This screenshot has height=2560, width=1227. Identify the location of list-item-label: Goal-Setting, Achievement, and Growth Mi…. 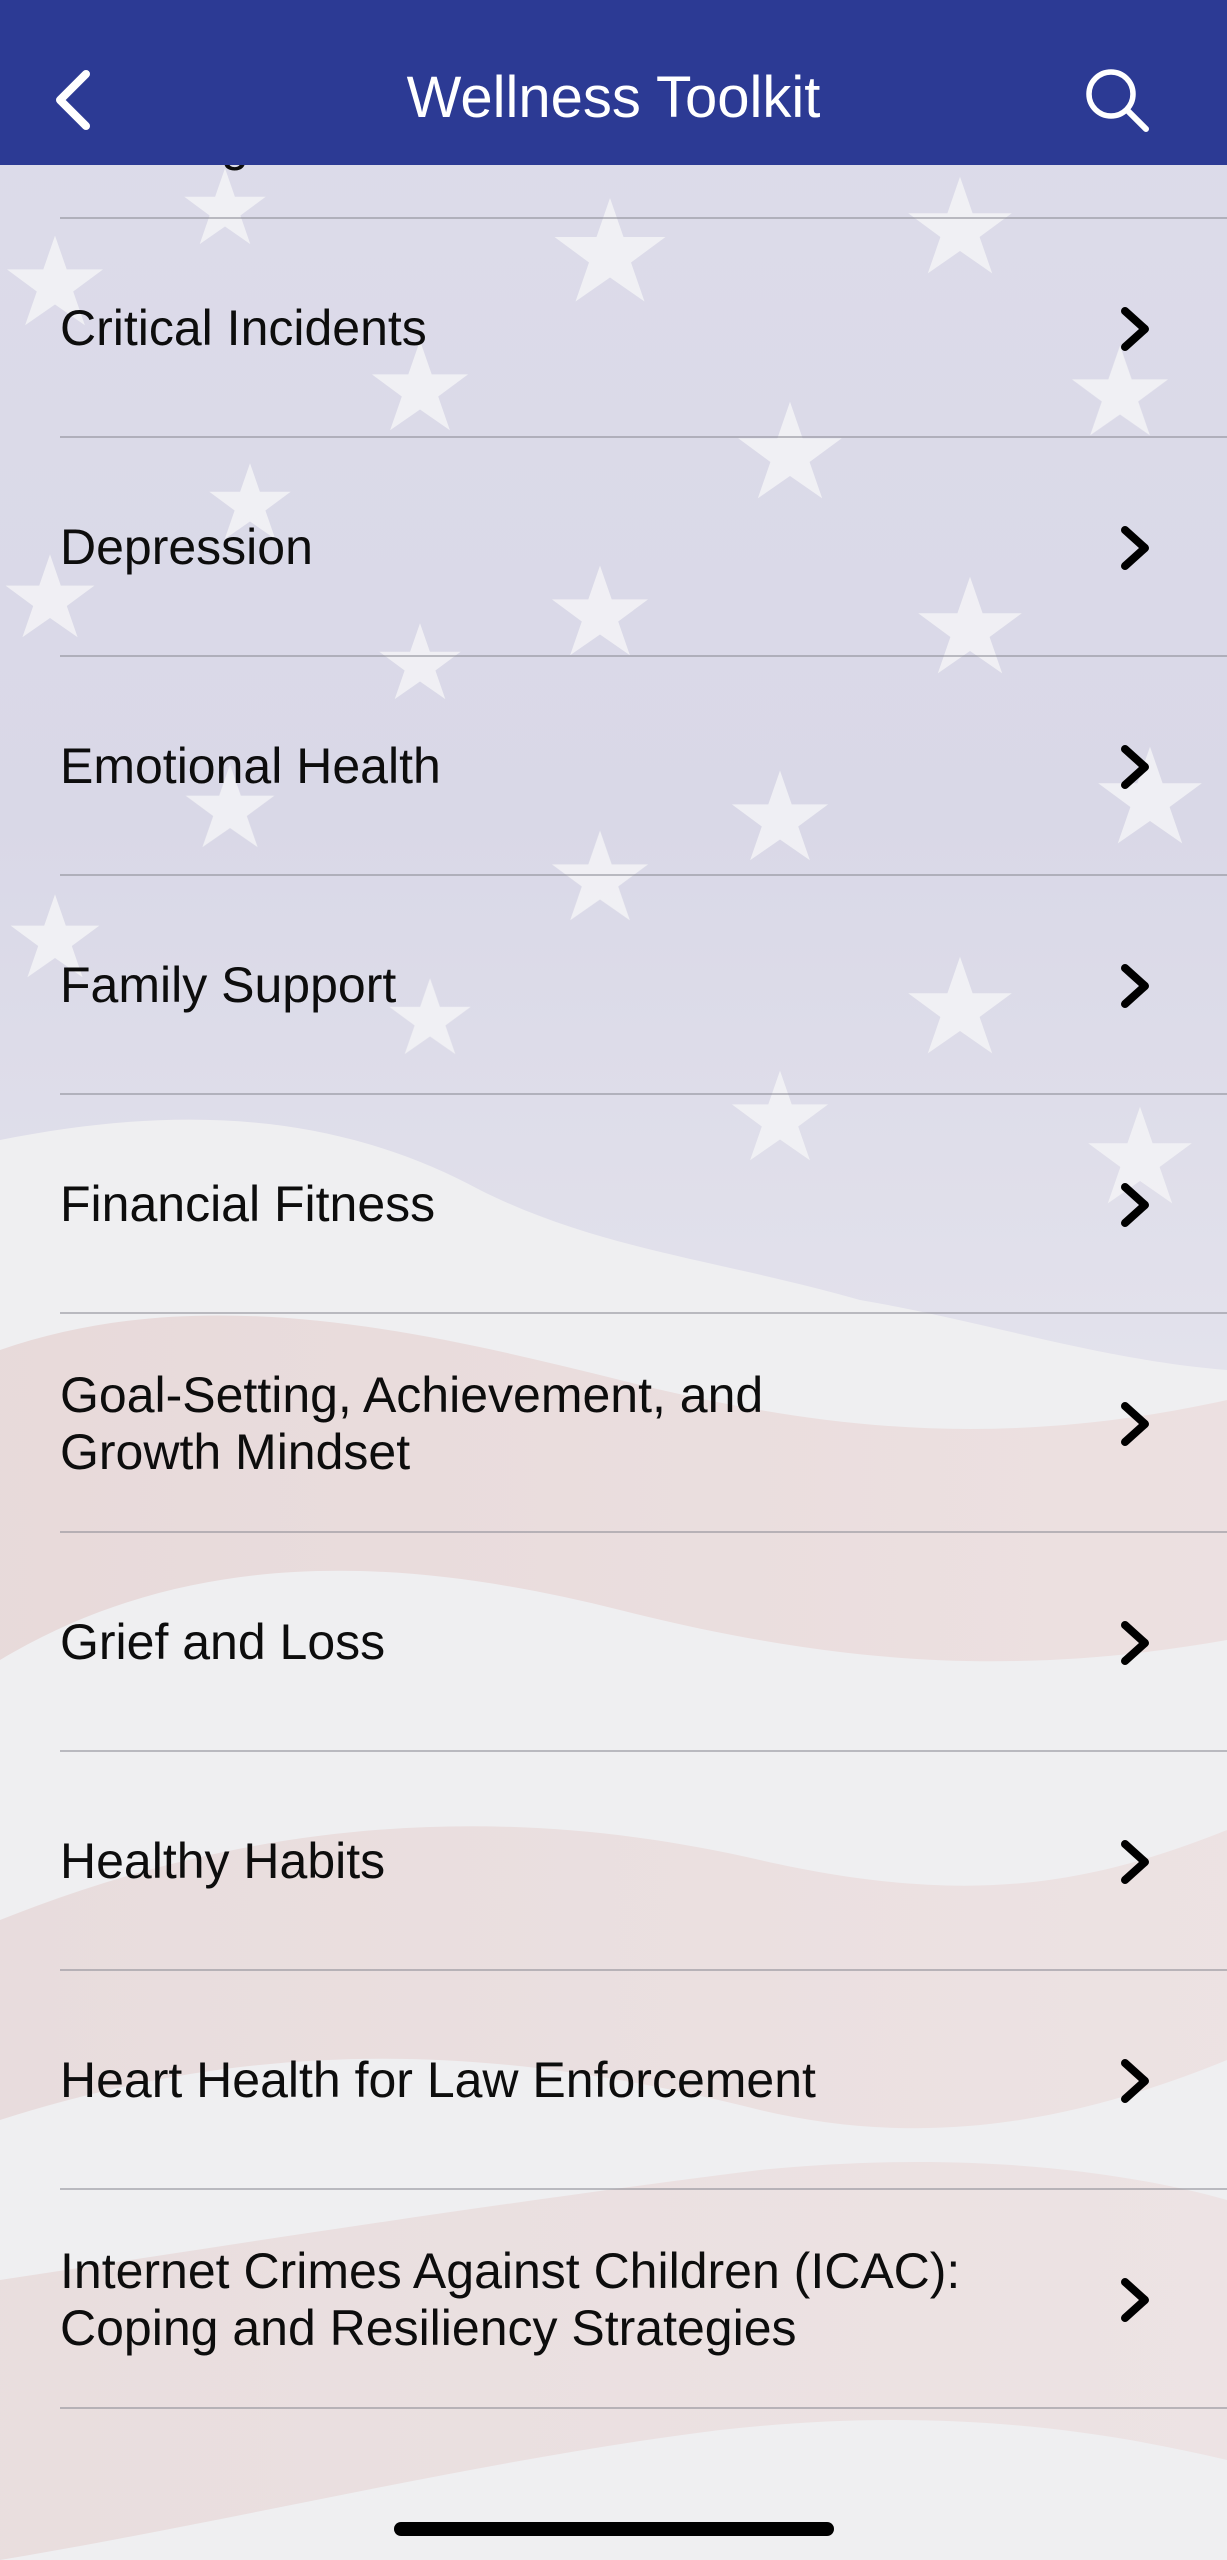
(412, 1423).